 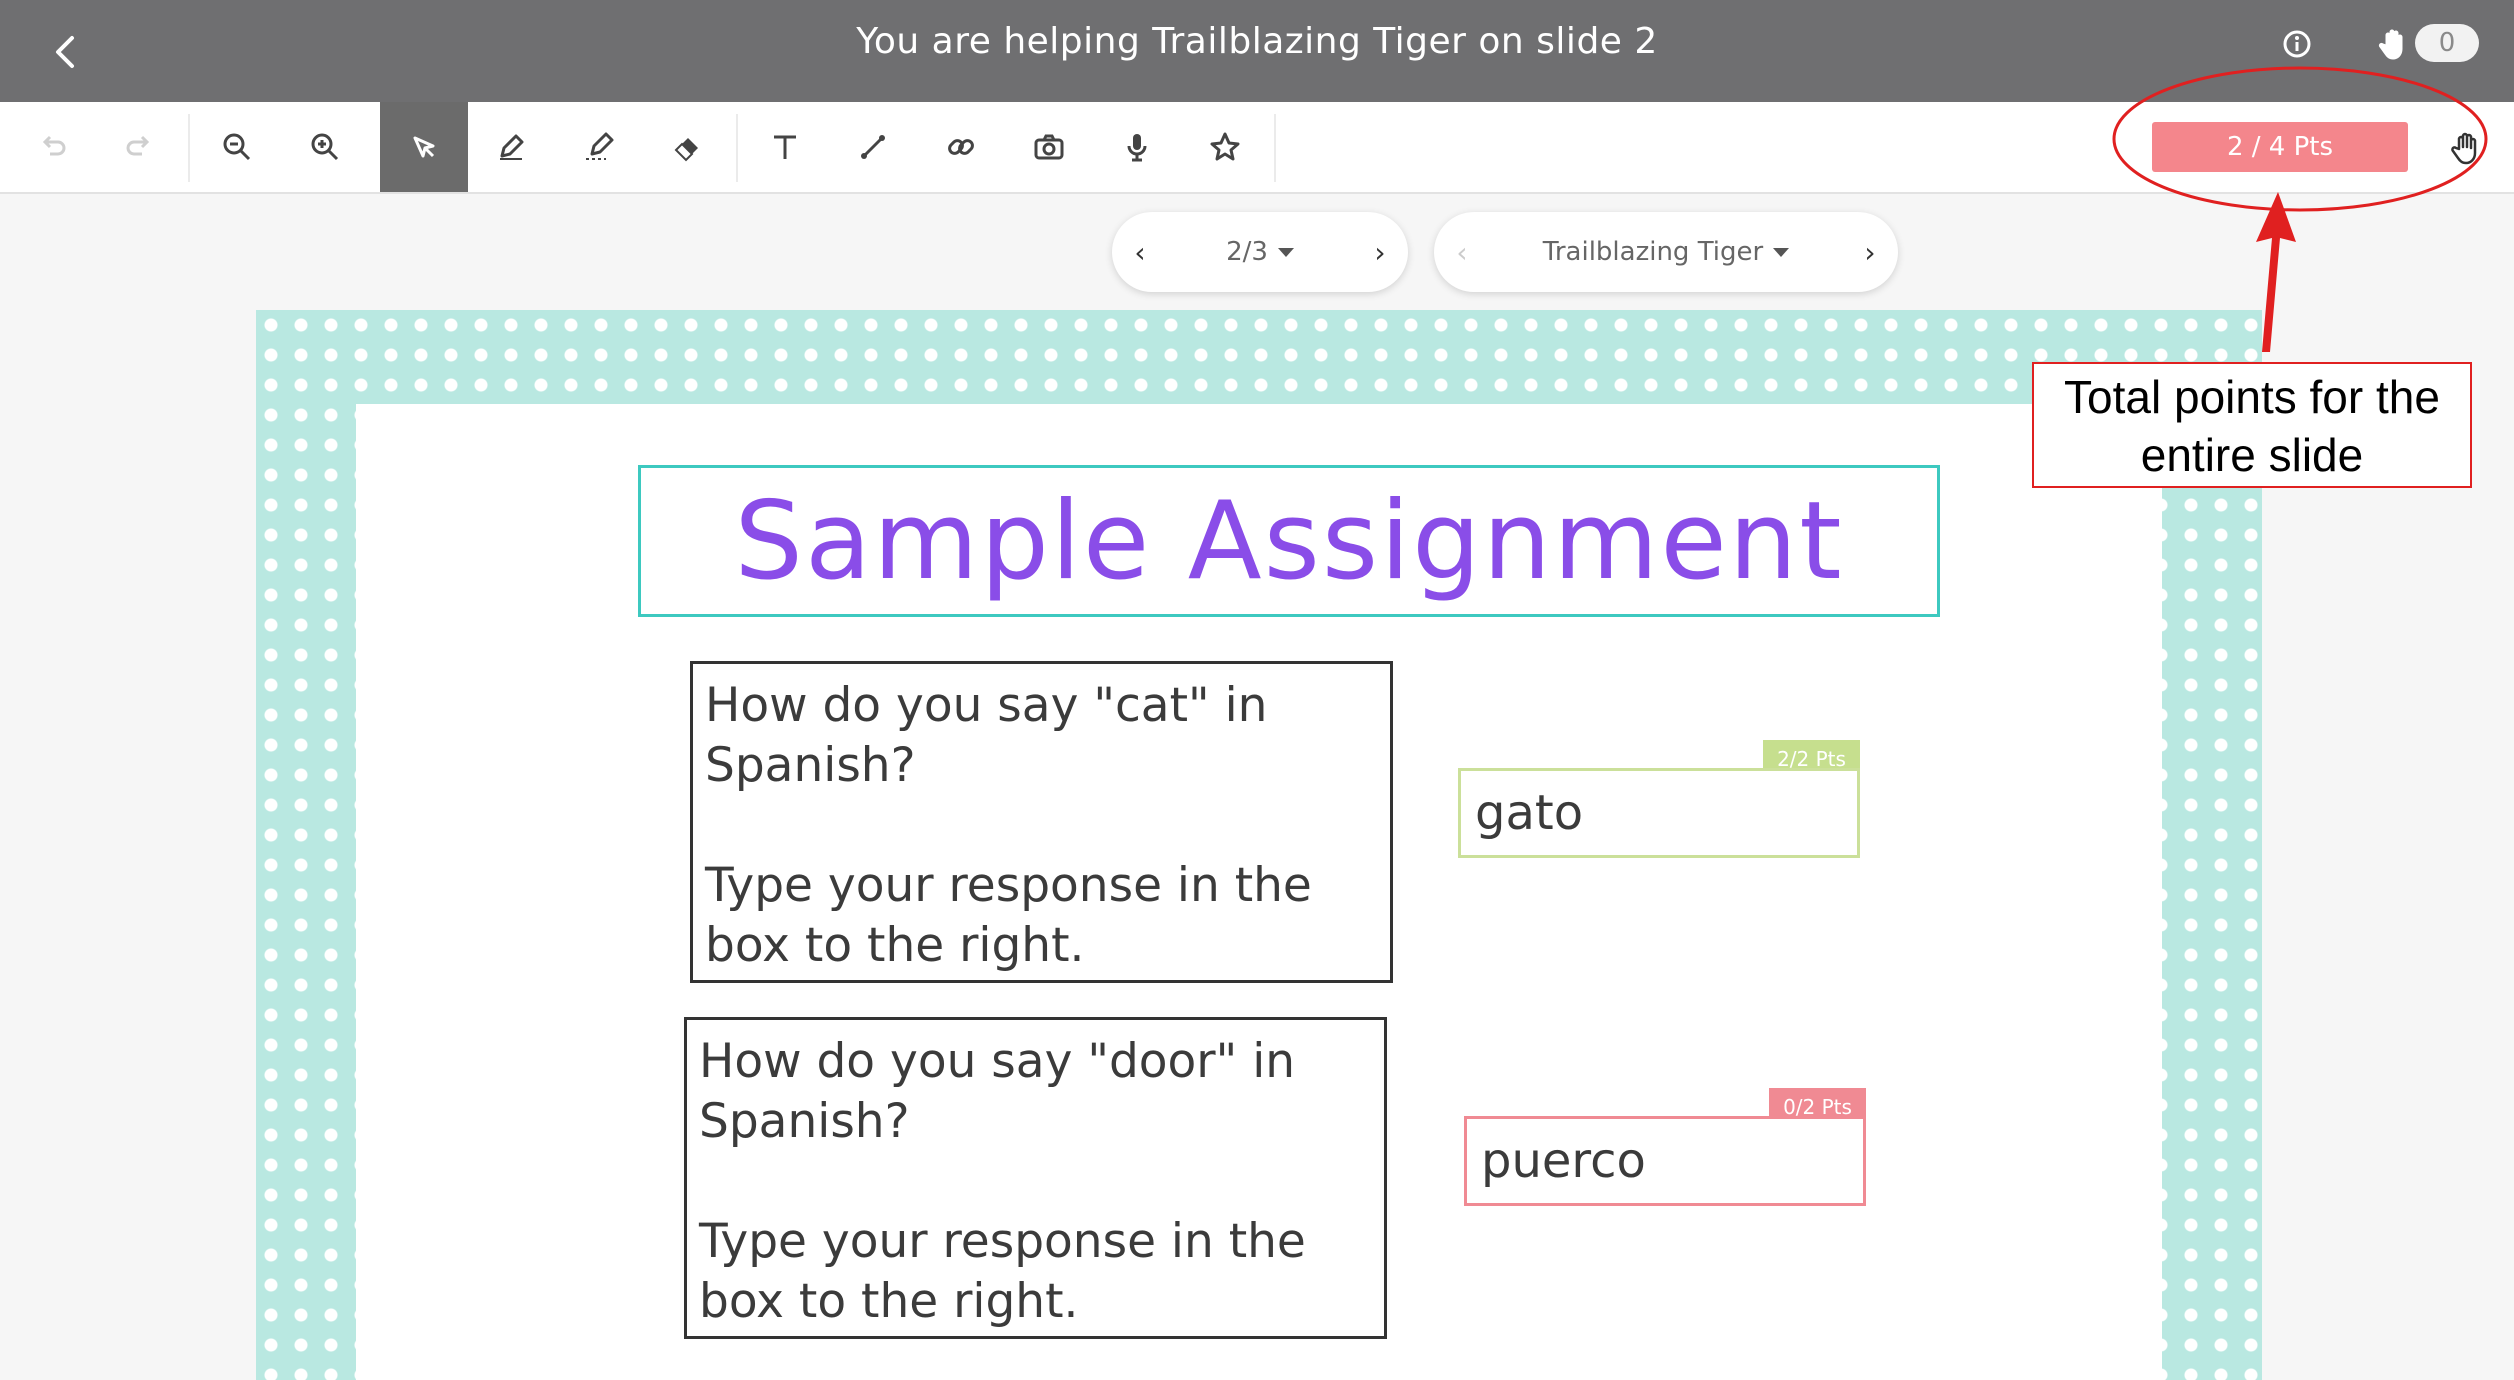 I want to click on sticker-tool-button, so click(x=1225, y=147).